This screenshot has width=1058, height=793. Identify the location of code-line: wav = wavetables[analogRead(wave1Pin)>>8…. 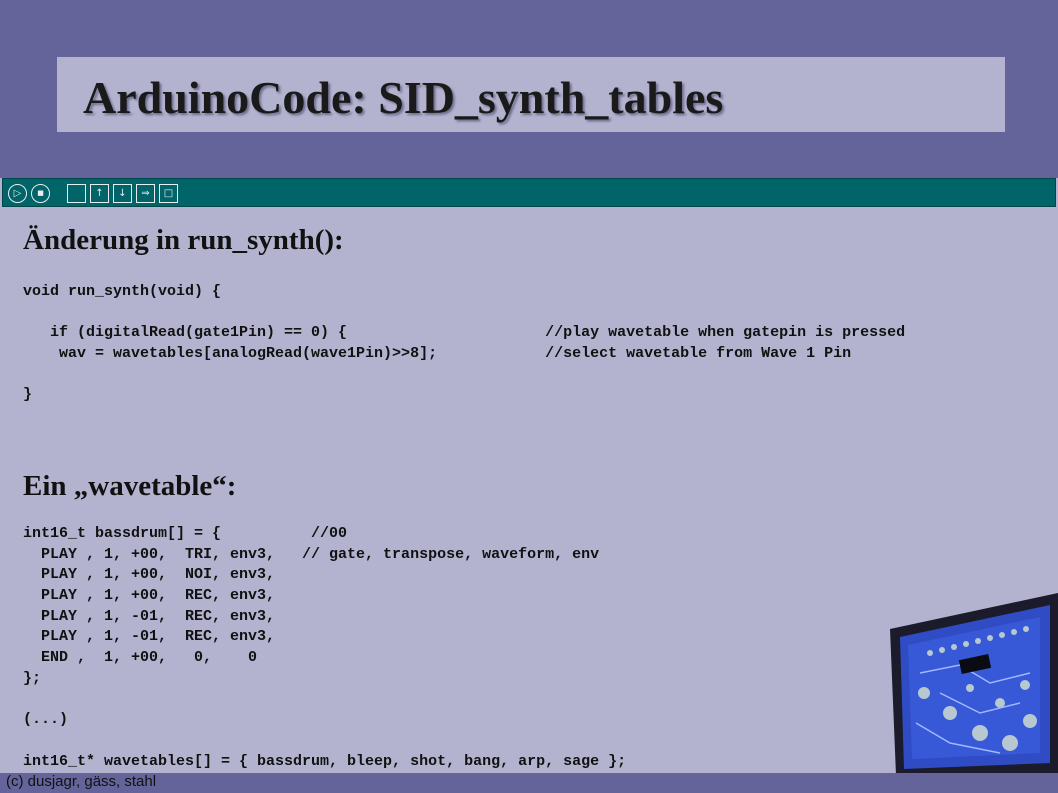
(437, 354).